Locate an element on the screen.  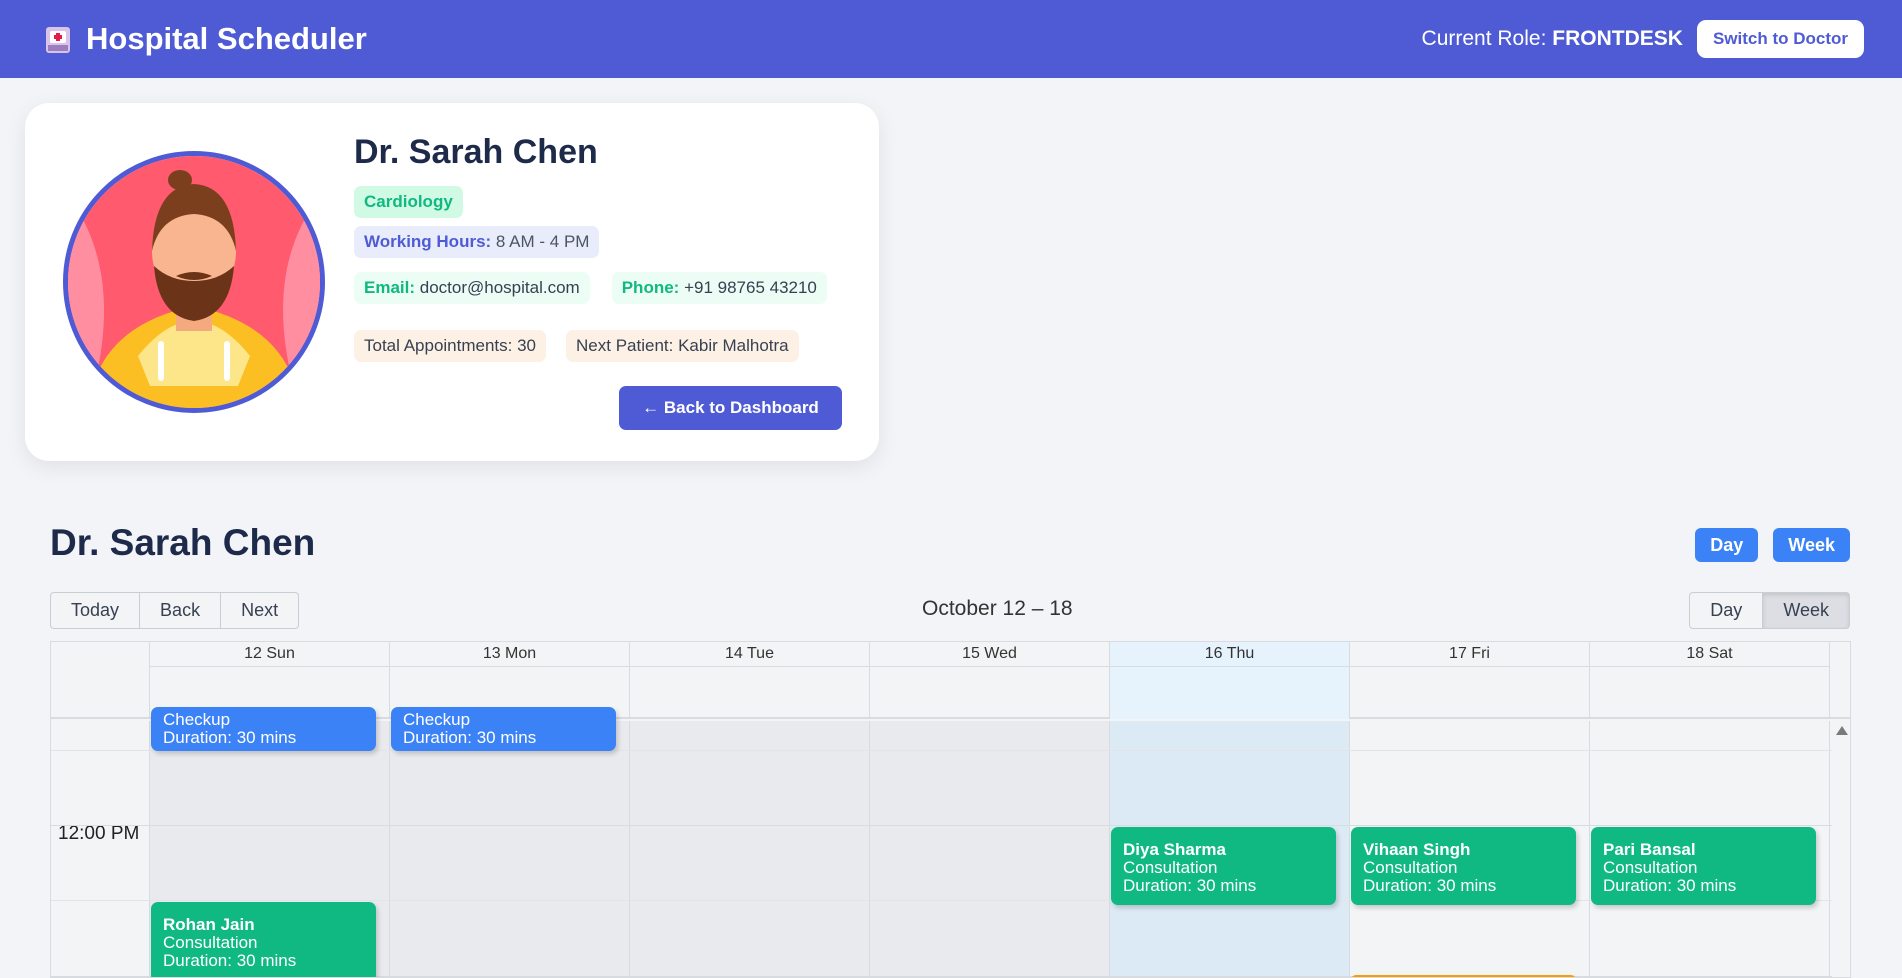
week-view-button: Week is located at coordinates (1811, 545).